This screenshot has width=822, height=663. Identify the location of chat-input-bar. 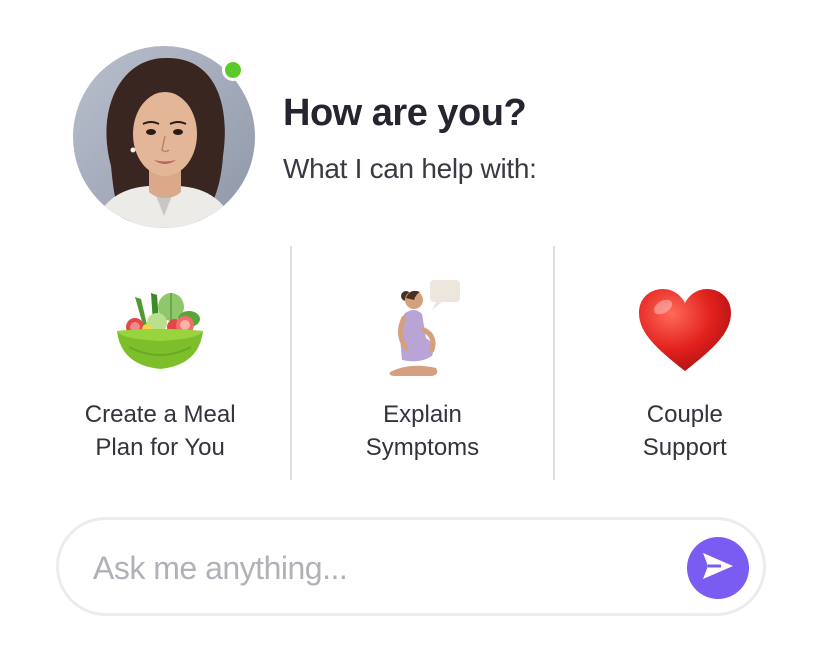
(411, 566).